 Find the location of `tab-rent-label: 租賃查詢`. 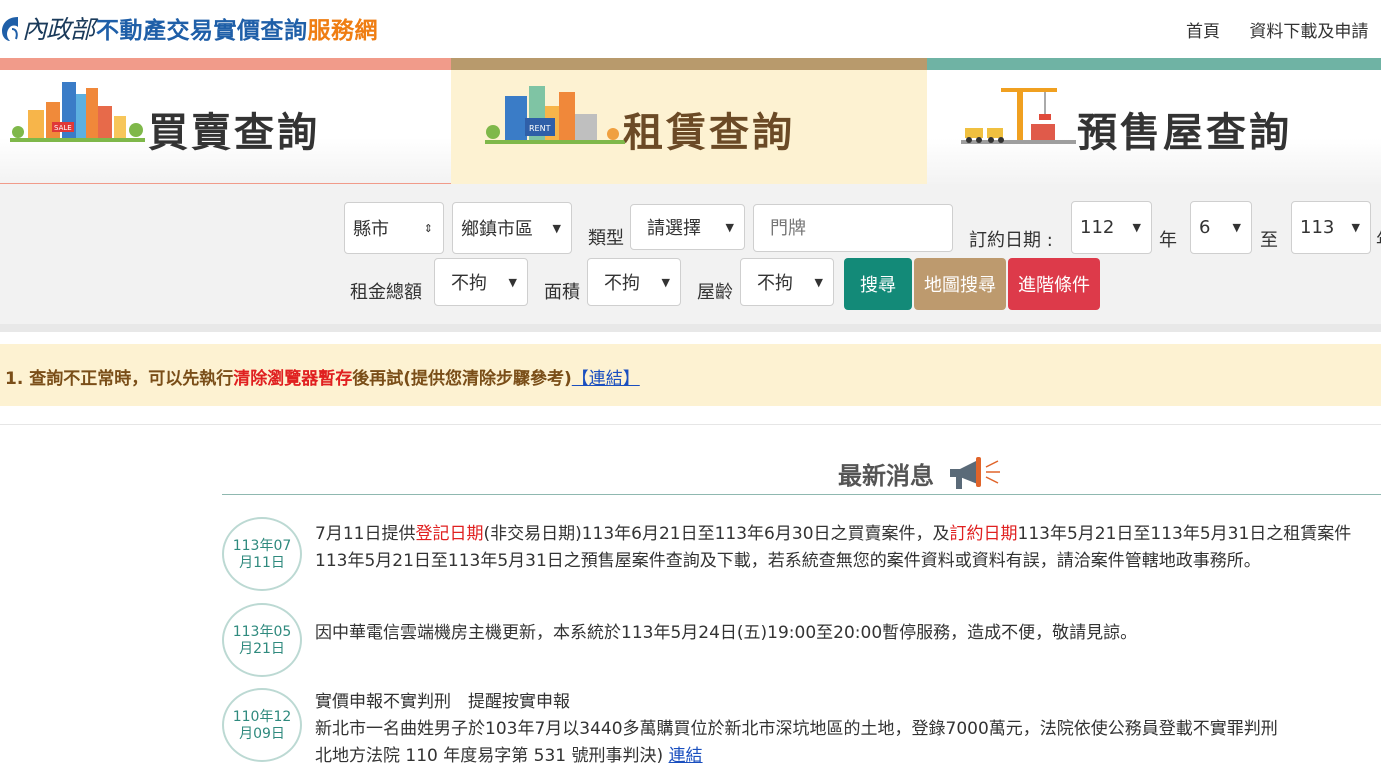

tab-rent-label: 租賃查詢 is located at coordinates (709, 133).